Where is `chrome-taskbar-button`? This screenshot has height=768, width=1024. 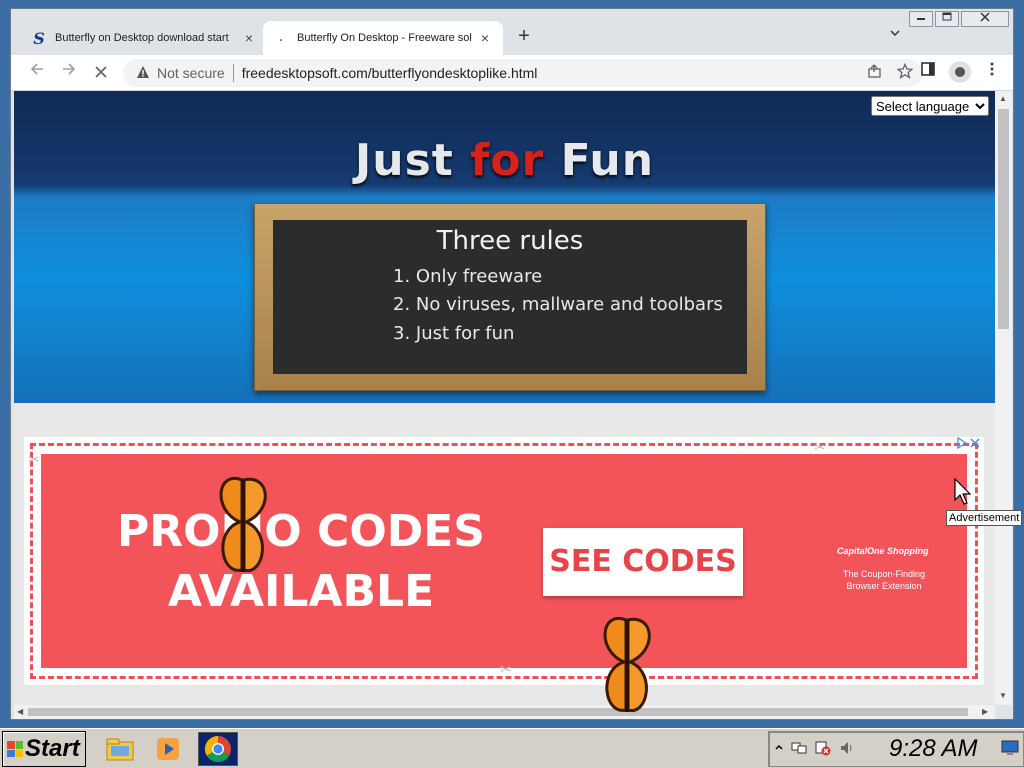 chrome-taskbar-button is located at coordinates (218, 749).